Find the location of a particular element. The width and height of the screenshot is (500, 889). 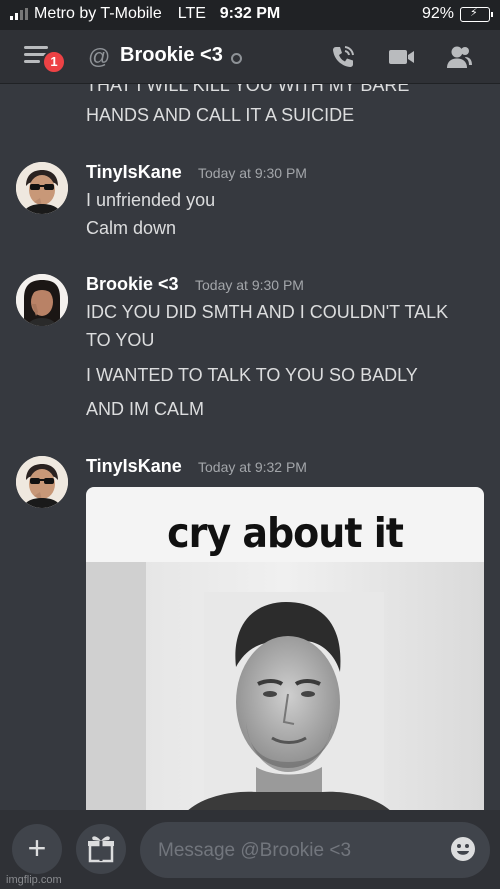

gift-button is located at coordinates (101, 849).